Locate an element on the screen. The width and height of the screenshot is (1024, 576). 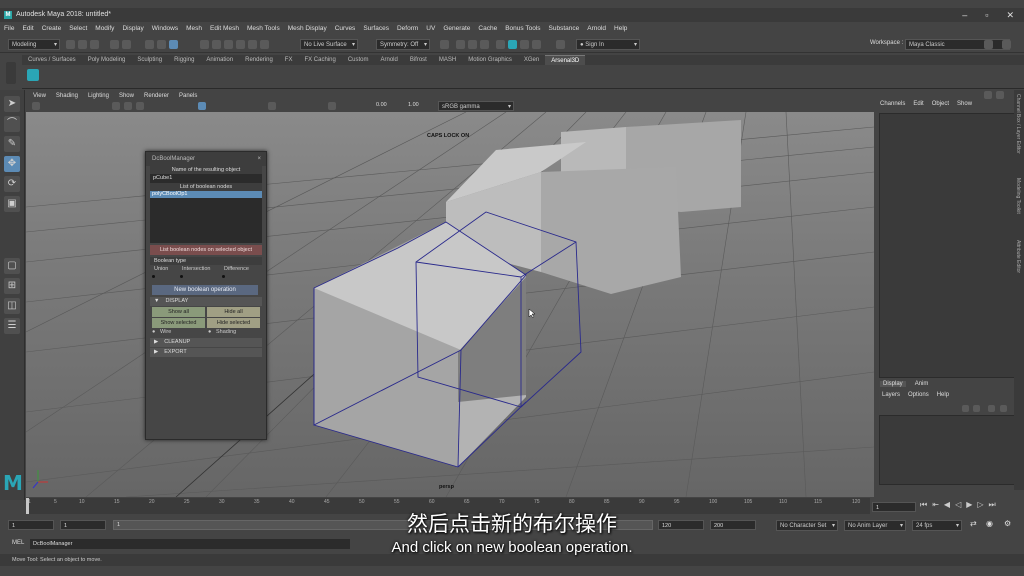
shelf-tab: Rendering is located at coordinates (259, 60).